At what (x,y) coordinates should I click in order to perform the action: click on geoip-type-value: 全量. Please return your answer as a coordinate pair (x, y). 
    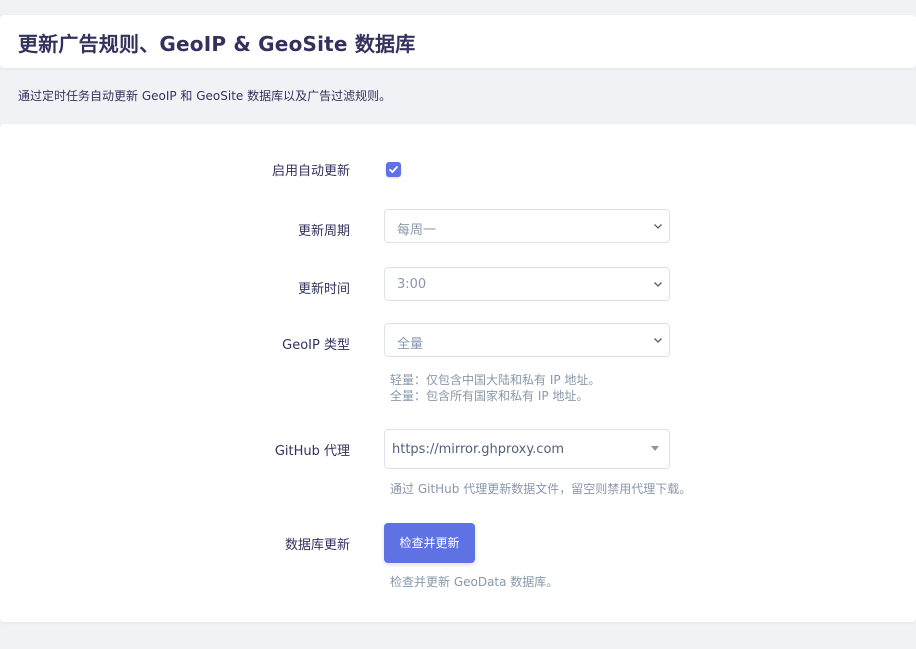
    Looking at the image, I should click on (410, 344).